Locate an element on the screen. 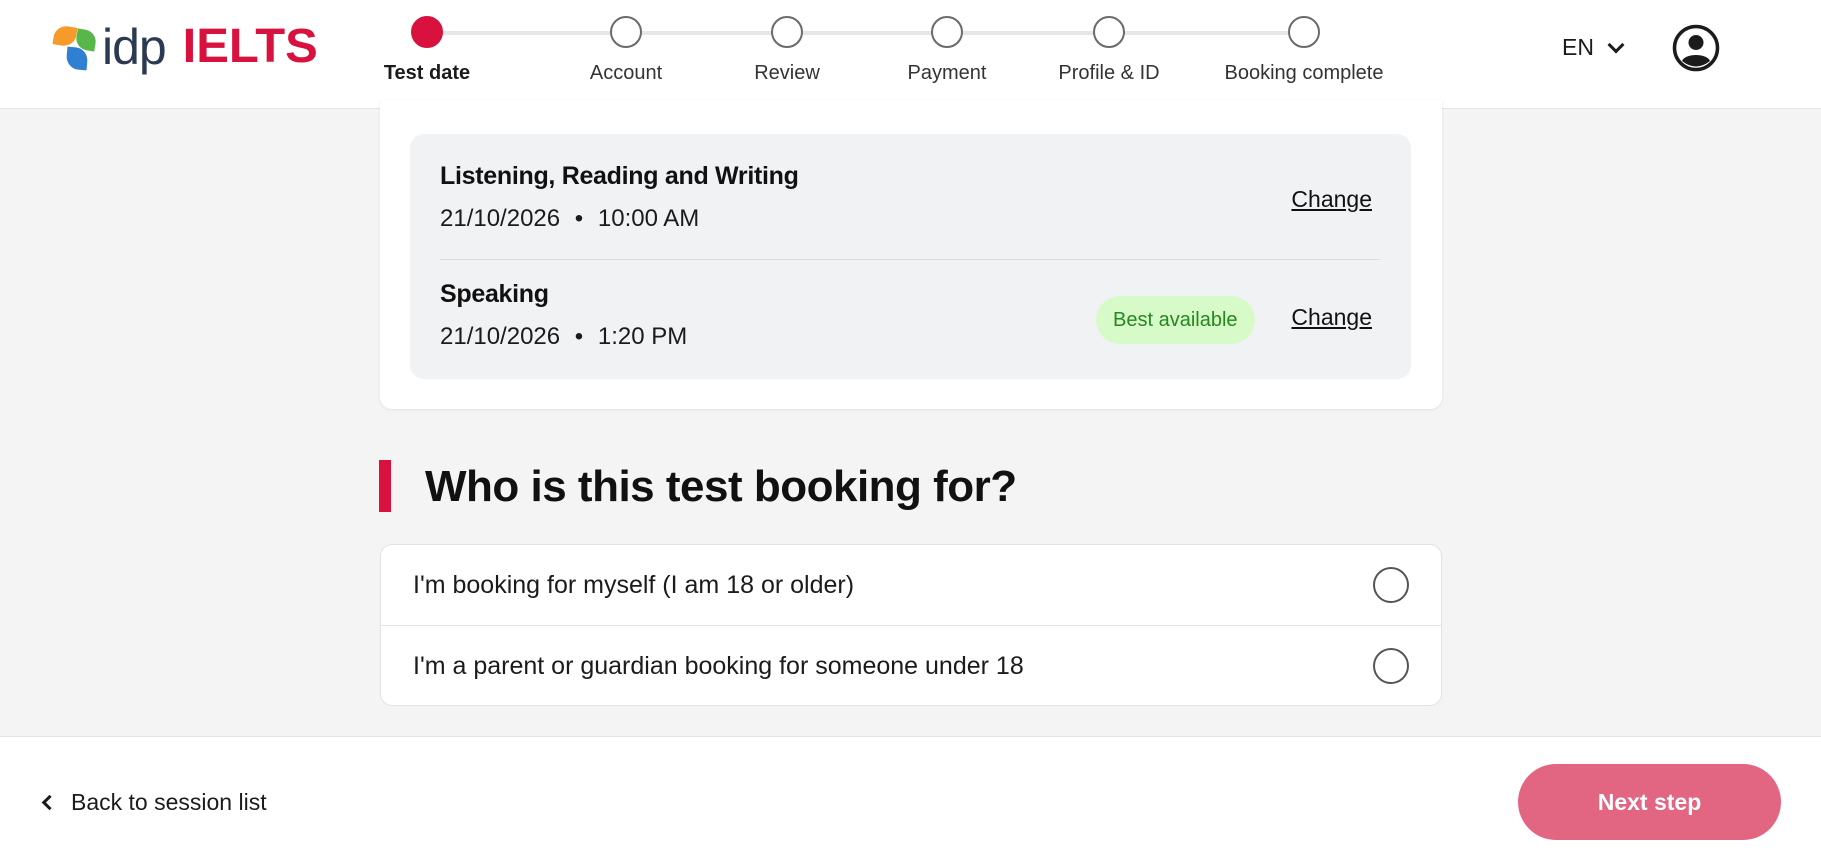  language-selector: EN is located at coordinates (1593, 47).